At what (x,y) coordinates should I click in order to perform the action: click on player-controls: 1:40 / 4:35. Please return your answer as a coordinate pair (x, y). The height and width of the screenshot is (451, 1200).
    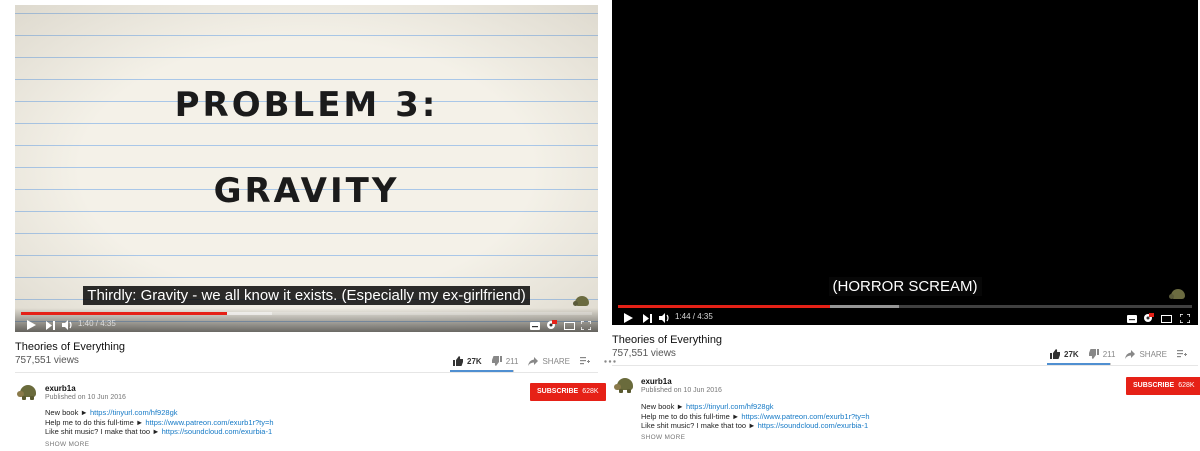
    Looking at the image, I should click on (306, 320).